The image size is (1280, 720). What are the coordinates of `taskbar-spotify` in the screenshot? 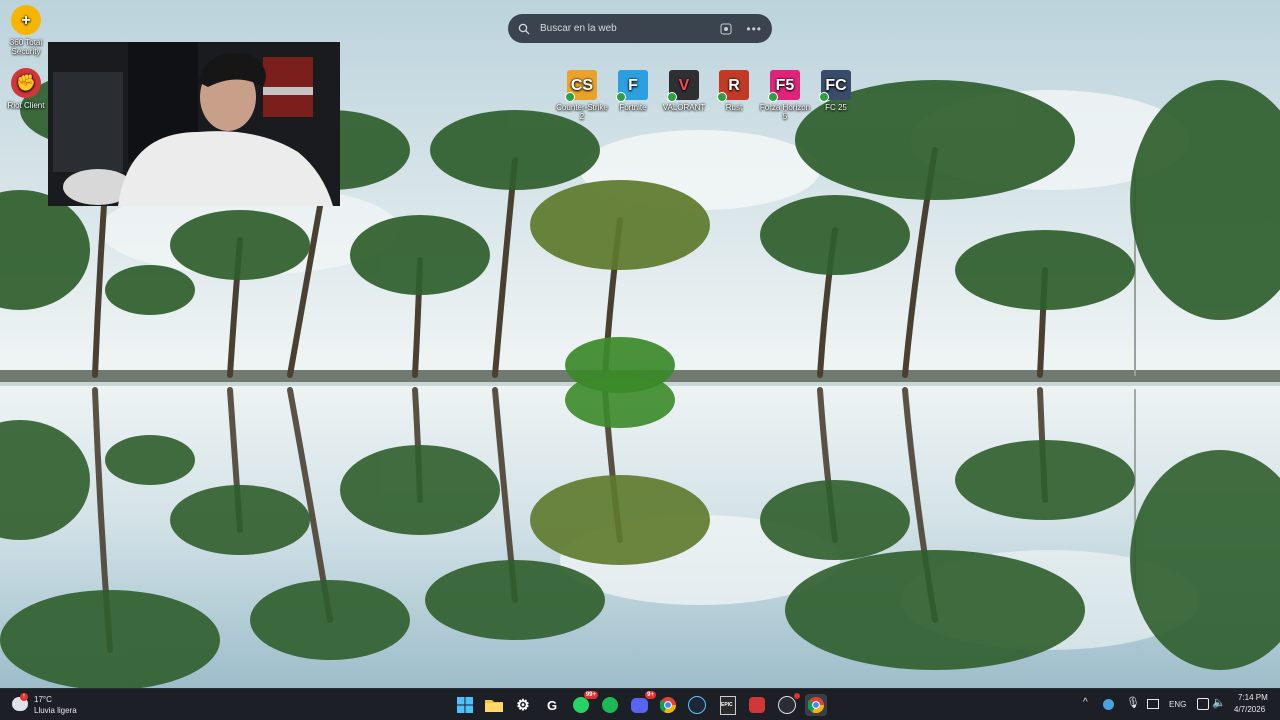 It's located at (610, 705).